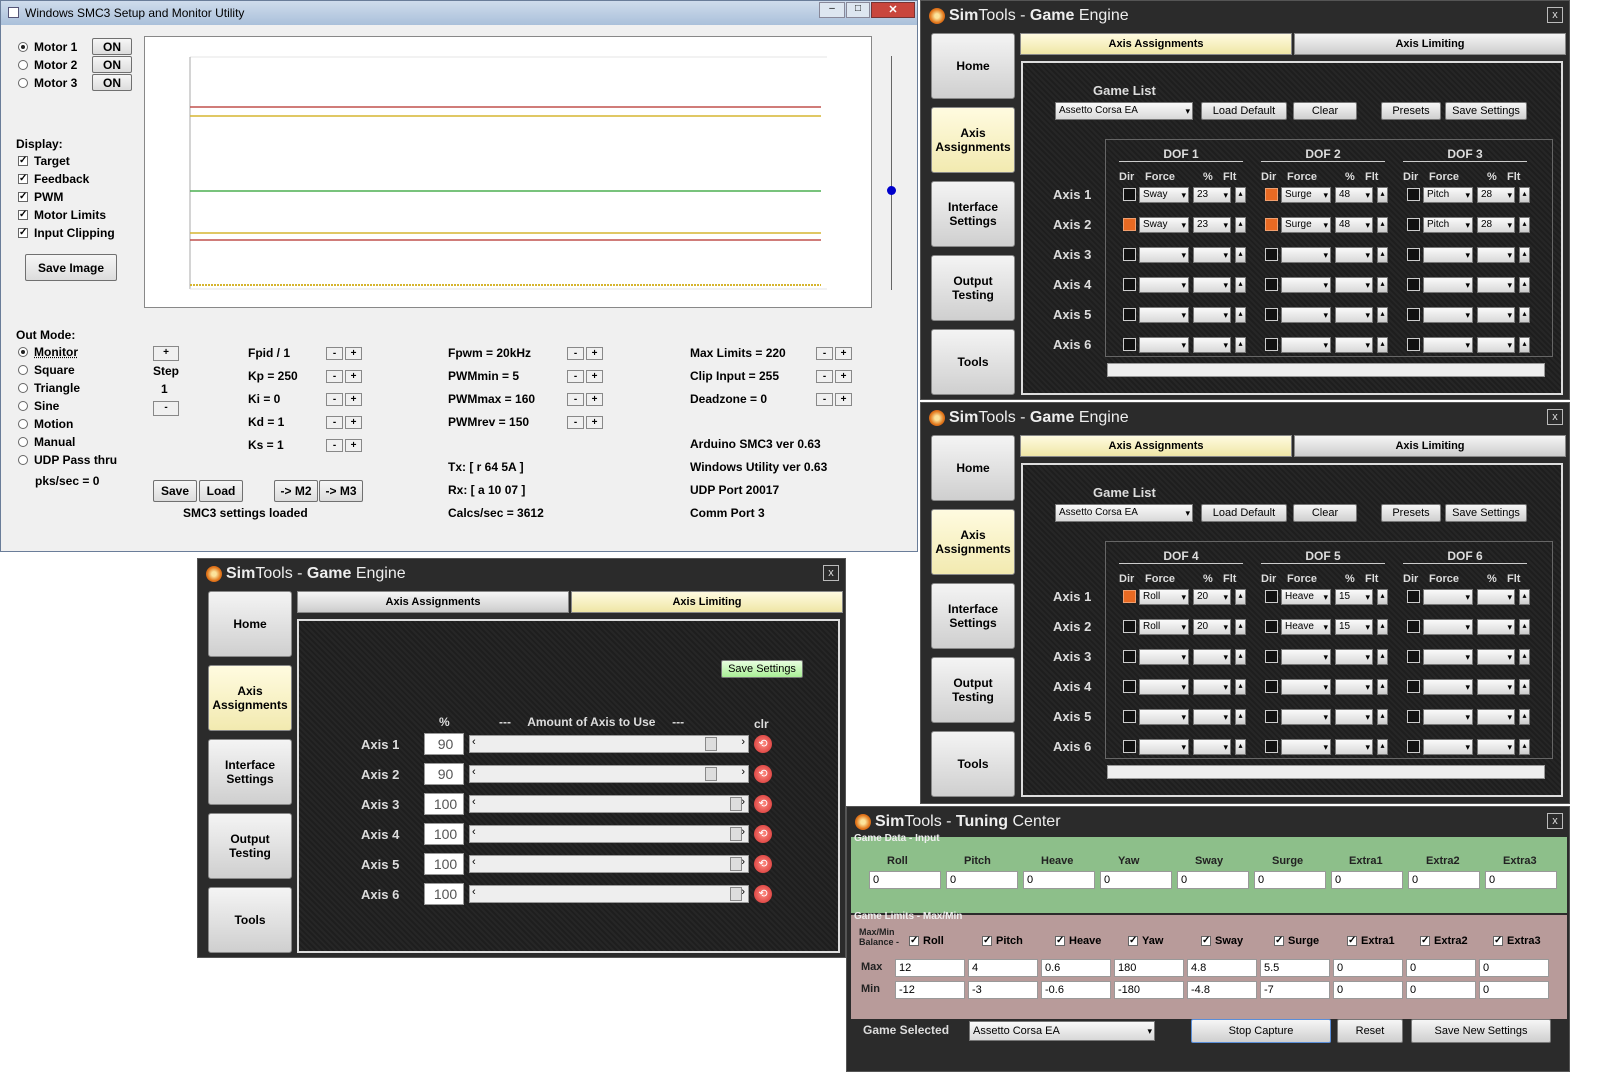 The width and height of the screenshot is (1600, 1072). Describe the element at coordinates (1521, 880) in the screenshot. I see `input-value-field: 0` at that location.